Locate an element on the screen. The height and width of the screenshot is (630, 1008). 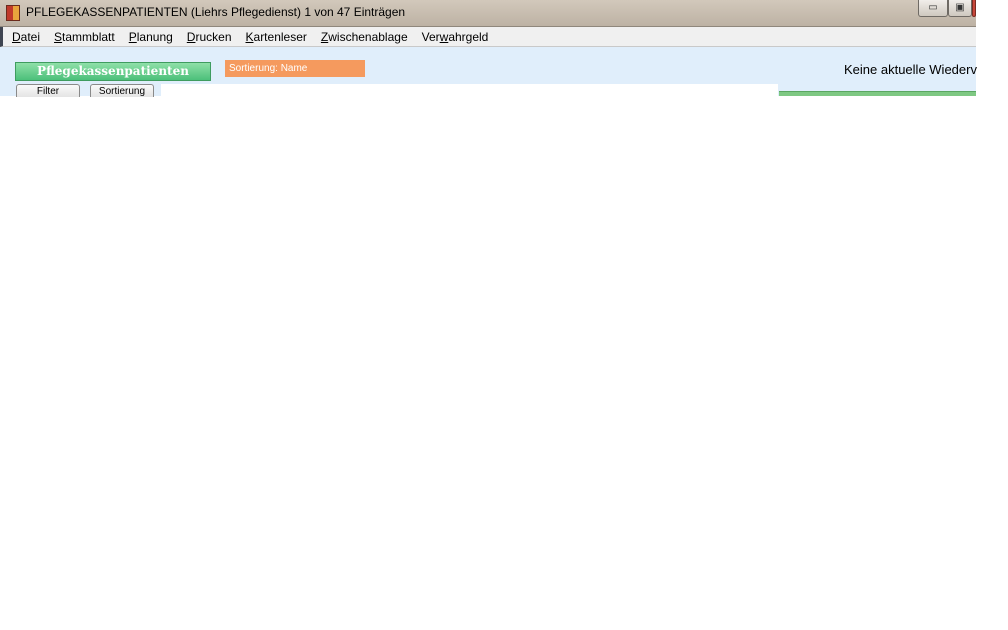
maximize-icon: ▣ is located at coordinates (960, 7).